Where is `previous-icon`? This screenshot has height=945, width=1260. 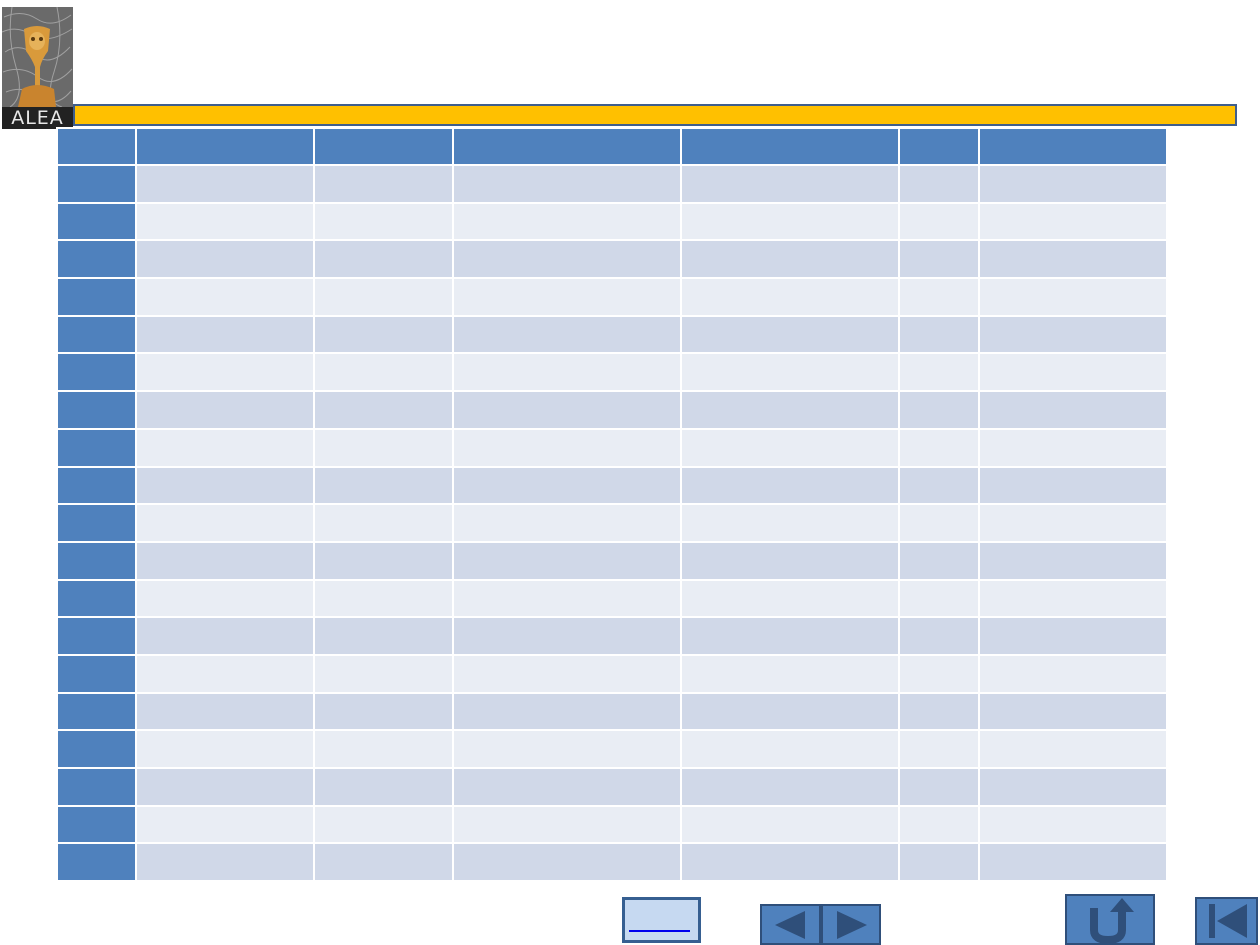 previous-icon is located at coordinates (789, 924).